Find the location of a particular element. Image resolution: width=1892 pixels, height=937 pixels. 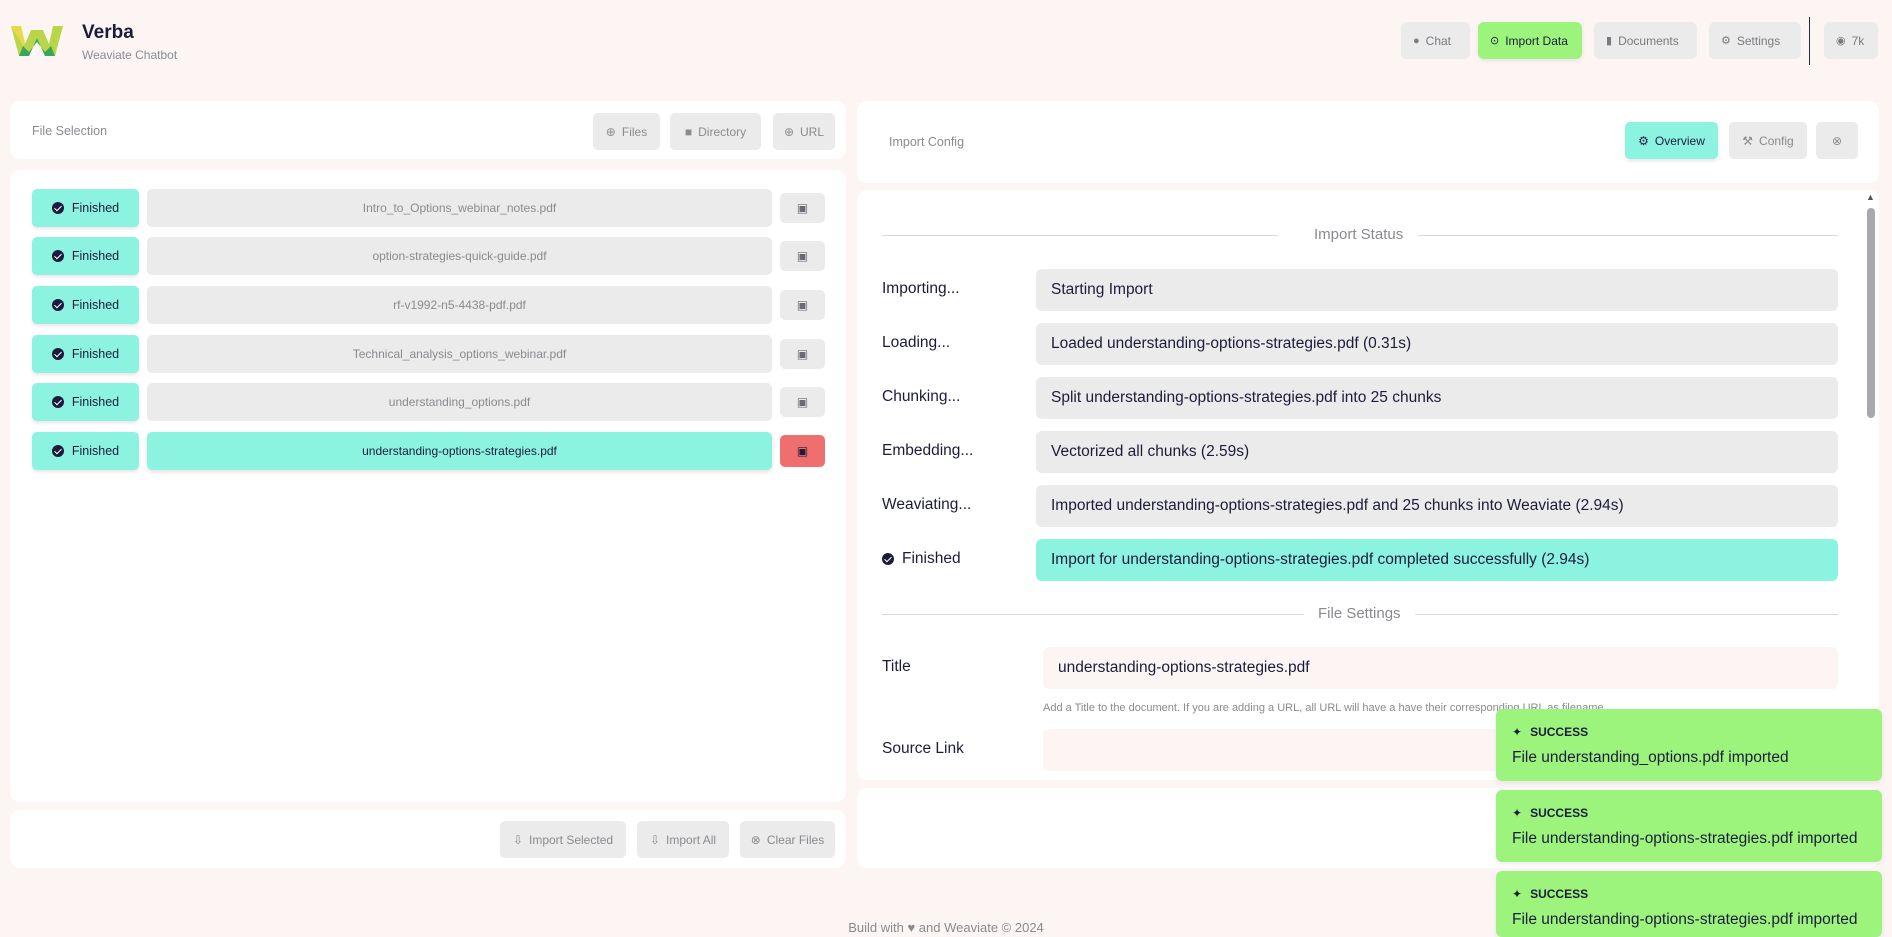

config-label: Config is located at coordinates (1776, 140).